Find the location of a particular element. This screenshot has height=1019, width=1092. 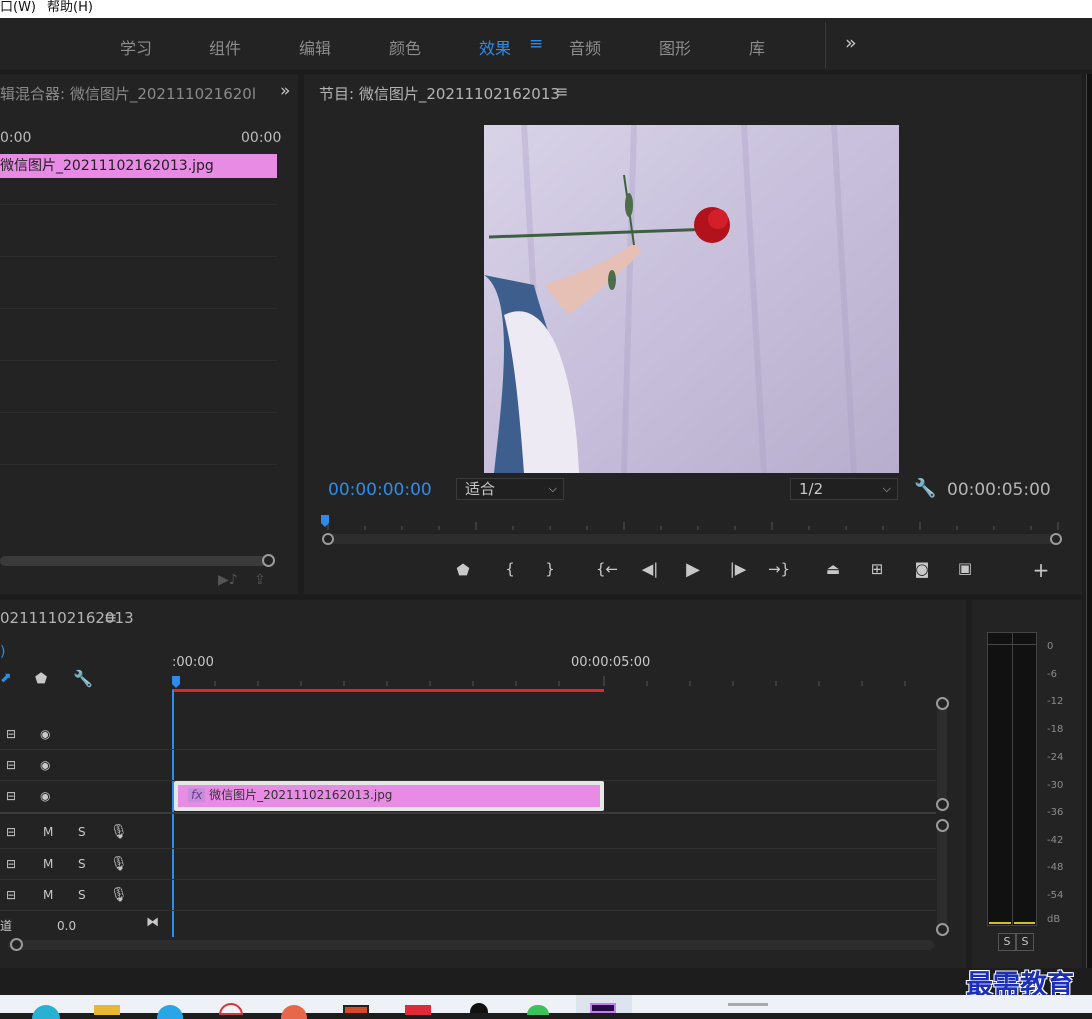

audio-track-a1: ⊟ M S 🎙 is located at coordinates (468, 832).